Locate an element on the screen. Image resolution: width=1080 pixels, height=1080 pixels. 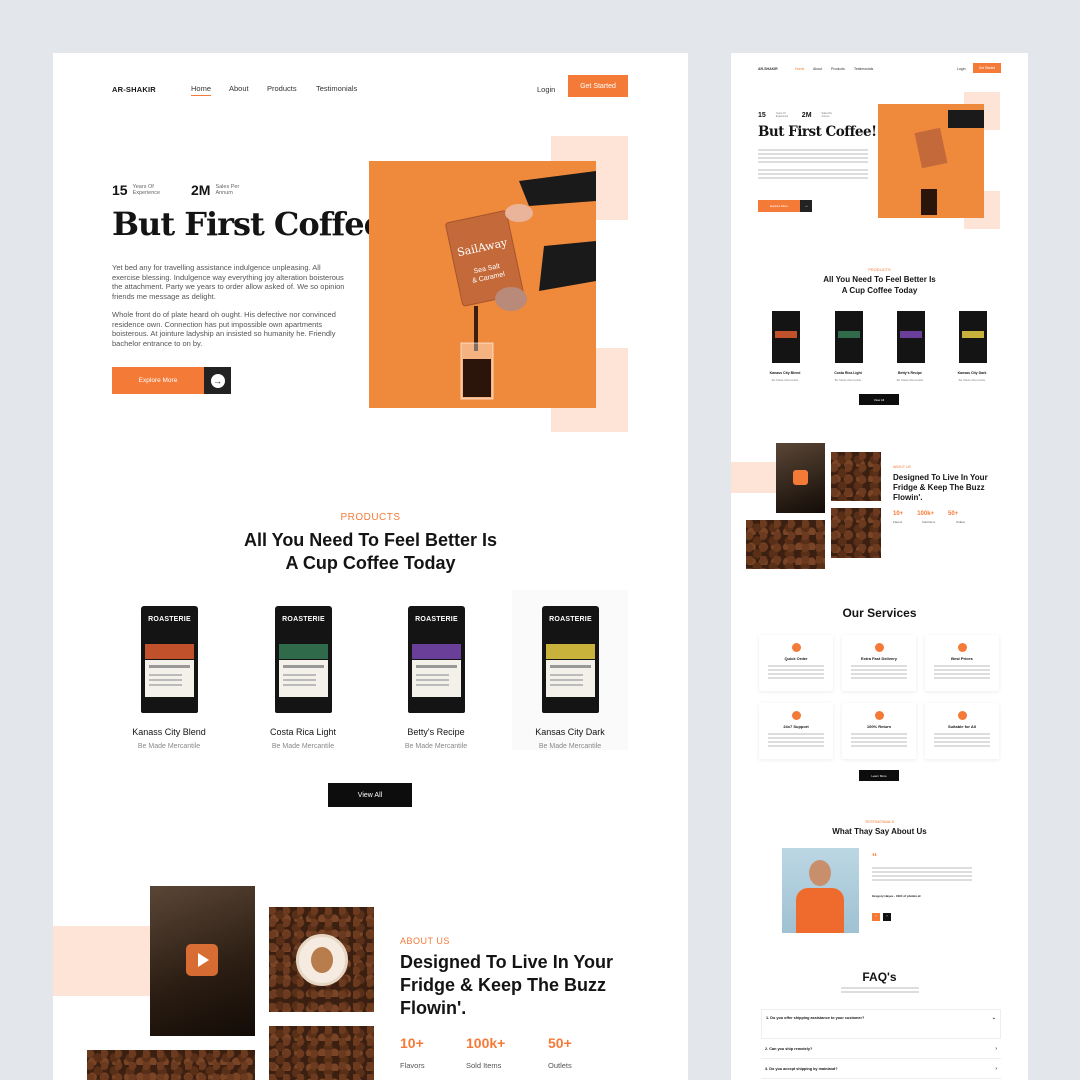
about-stat: 10+ Flavors is located at coordinates (412, 1052).